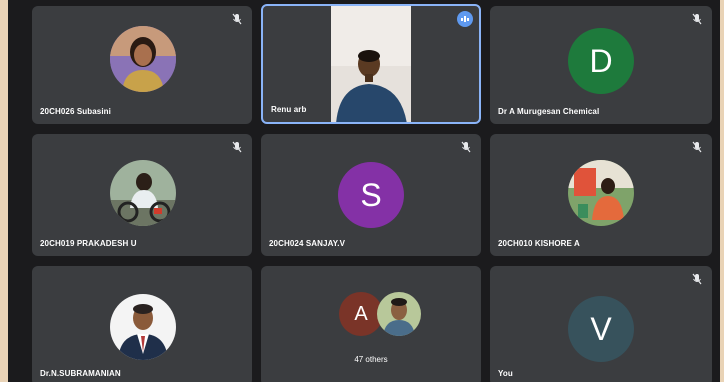 Image resolution: width=724 pixels, height=382 pixels. What do you see at coordinates (289, 109) in the screenshot?
I see `participant-name: Renu arb` at bounding box center [289, 109].